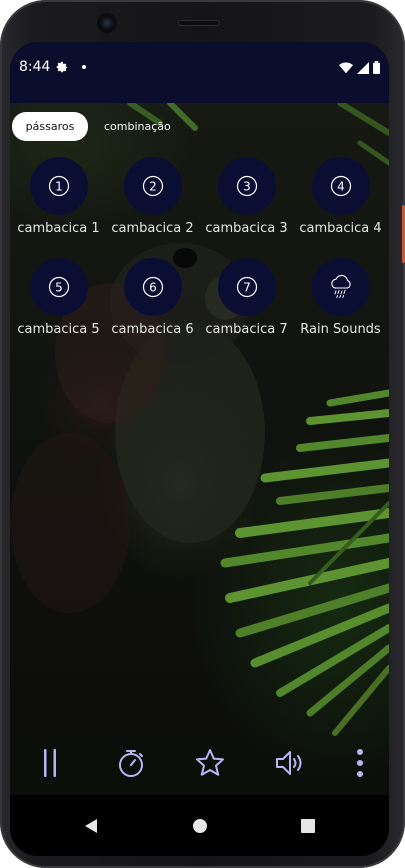 The image size is (405, 868). I want to click on sound-button: 6, so click(152, 287).